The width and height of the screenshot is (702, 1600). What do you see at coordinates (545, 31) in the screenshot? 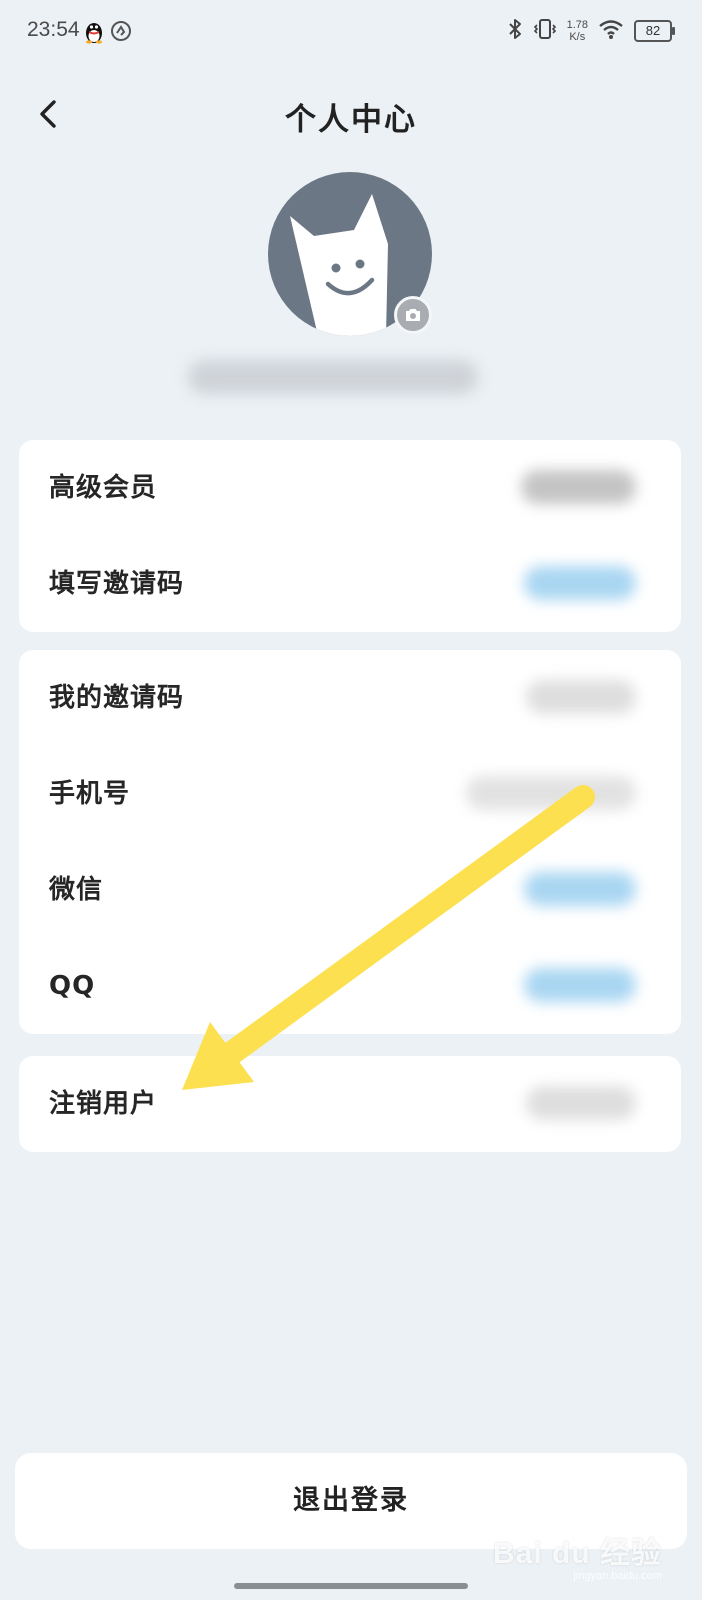
I see `vibrate-icon` at bounding box center [545, 31].